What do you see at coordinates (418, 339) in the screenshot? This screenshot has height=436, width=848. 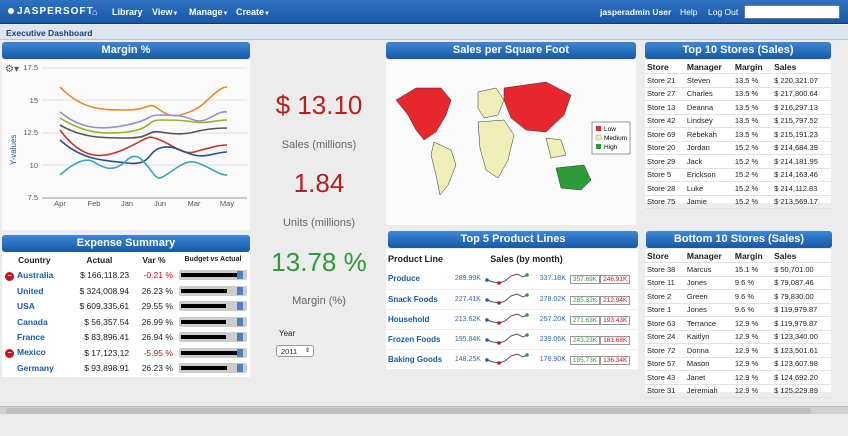 I see `cell-product-name: Frozen Foods` at bounding box center [418, 339].